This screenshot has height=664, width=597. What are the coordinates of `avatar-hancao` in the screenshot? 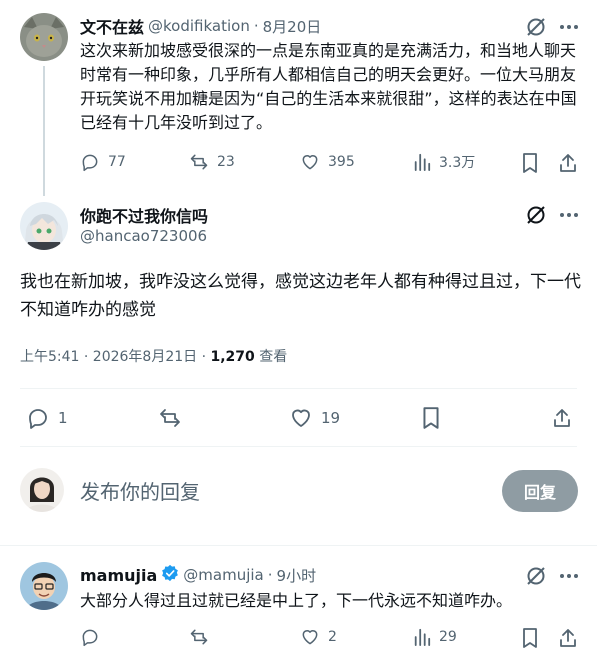 It's located at (44, 226).